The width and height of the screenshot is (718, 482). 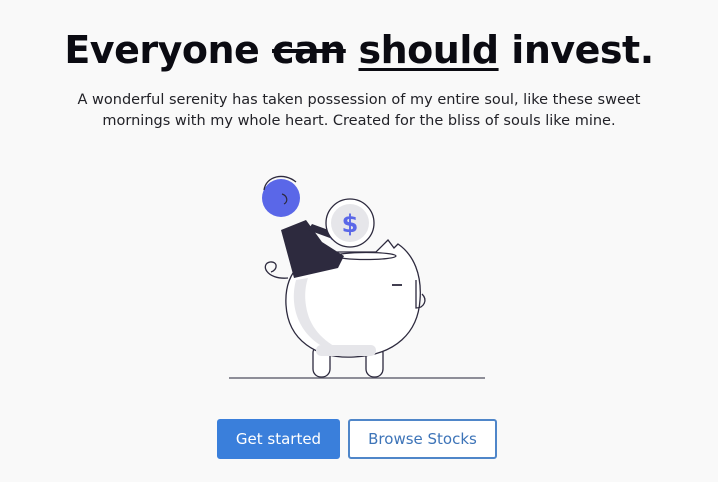 I want to click on piggy-belly-shadow, so click(x=346, y=350).